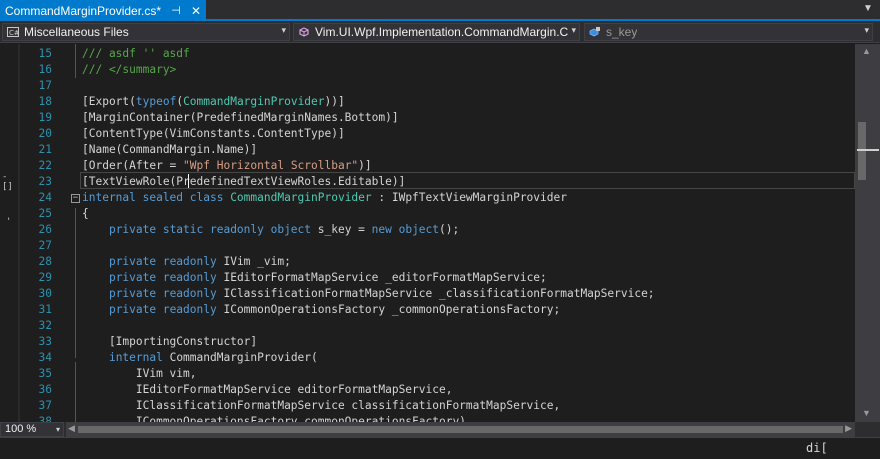  What do you see at coordinates (45, 325) in the screenshot?
I see `line-number: 32` at bounding box center [45, 325].